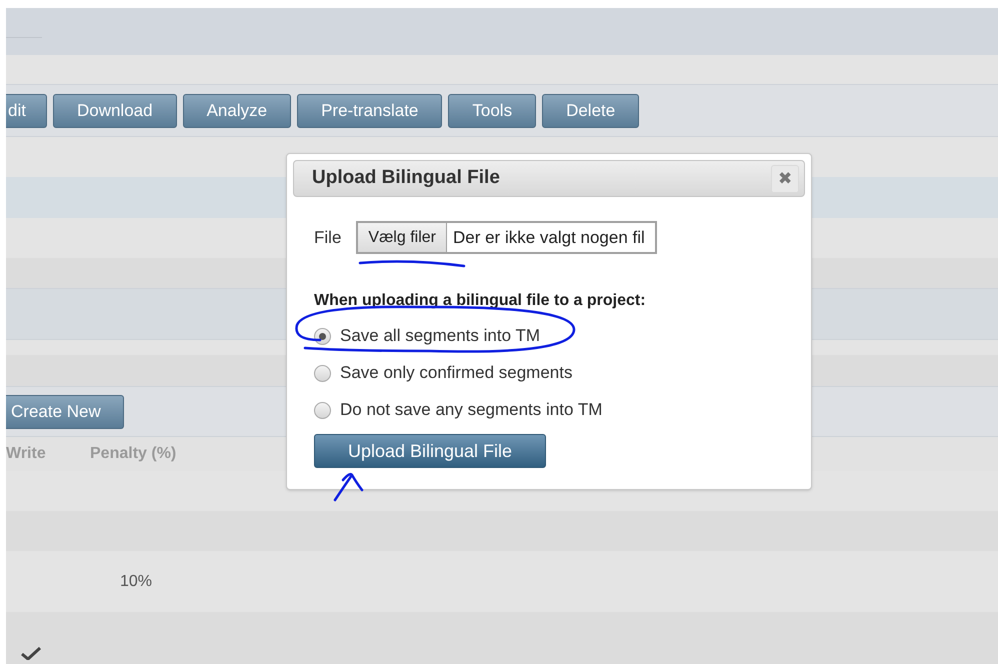 The image size is (998, 664). What do you see at coordinates (548, 237) in the screenshot?
I see `file-status-text: Der er ikke valgt nogen fil` at bounding box center [548, 237].